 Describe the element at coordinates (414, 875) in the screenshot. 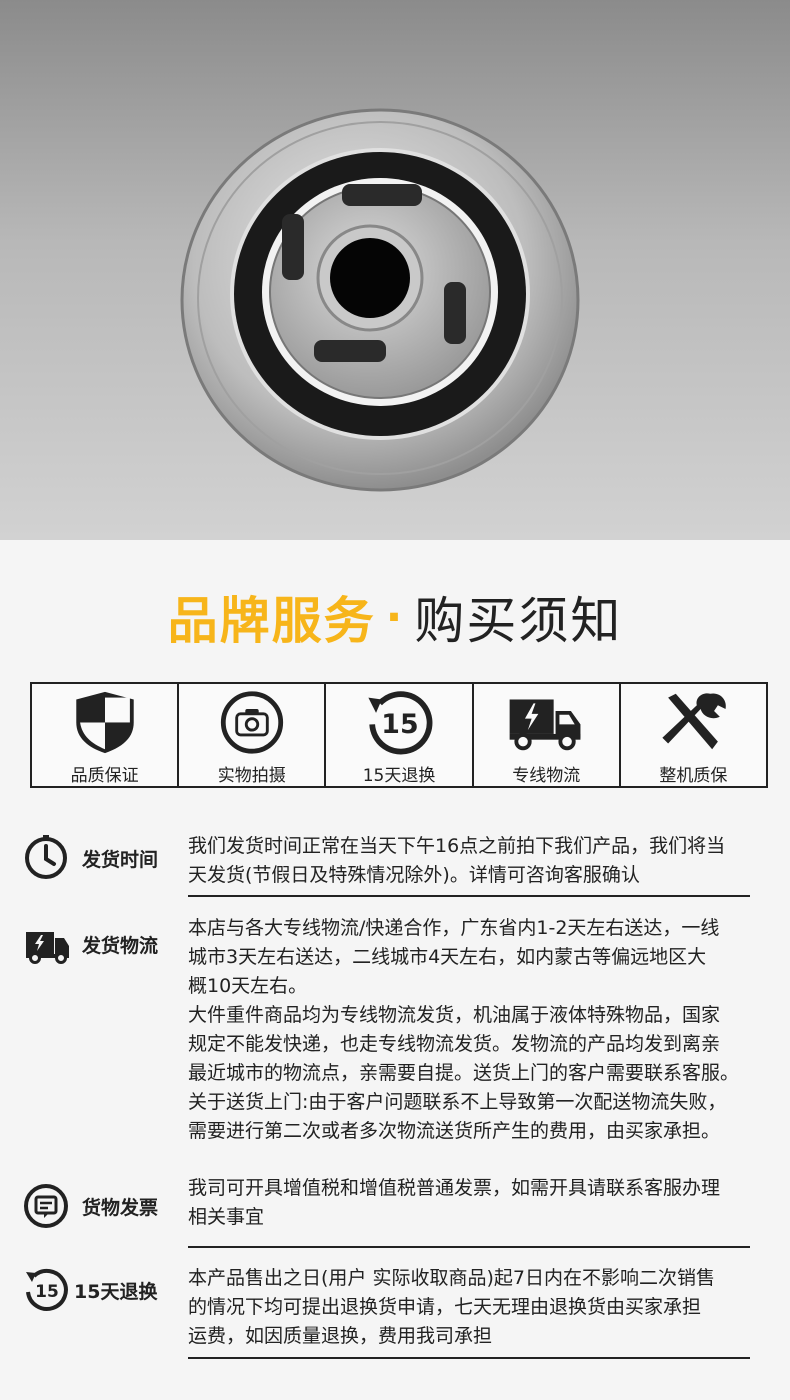

I see `text-line: 天发货(节假日及特殊情况除外)。详情可咨询客服确认` at that location.